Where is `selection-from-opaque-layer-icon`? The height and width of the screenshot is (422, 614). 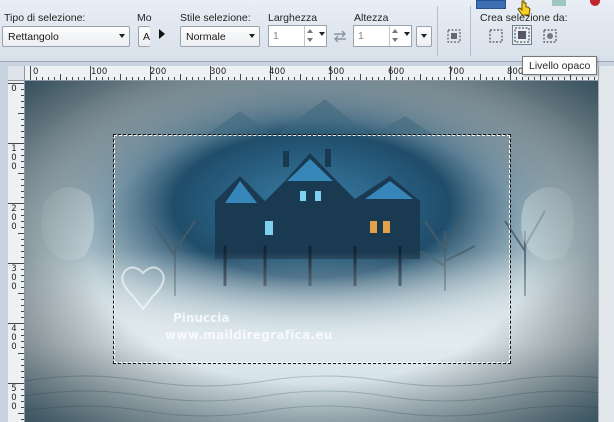 selection-from-opaque-layer-icon is located at coordinates (522, 35).